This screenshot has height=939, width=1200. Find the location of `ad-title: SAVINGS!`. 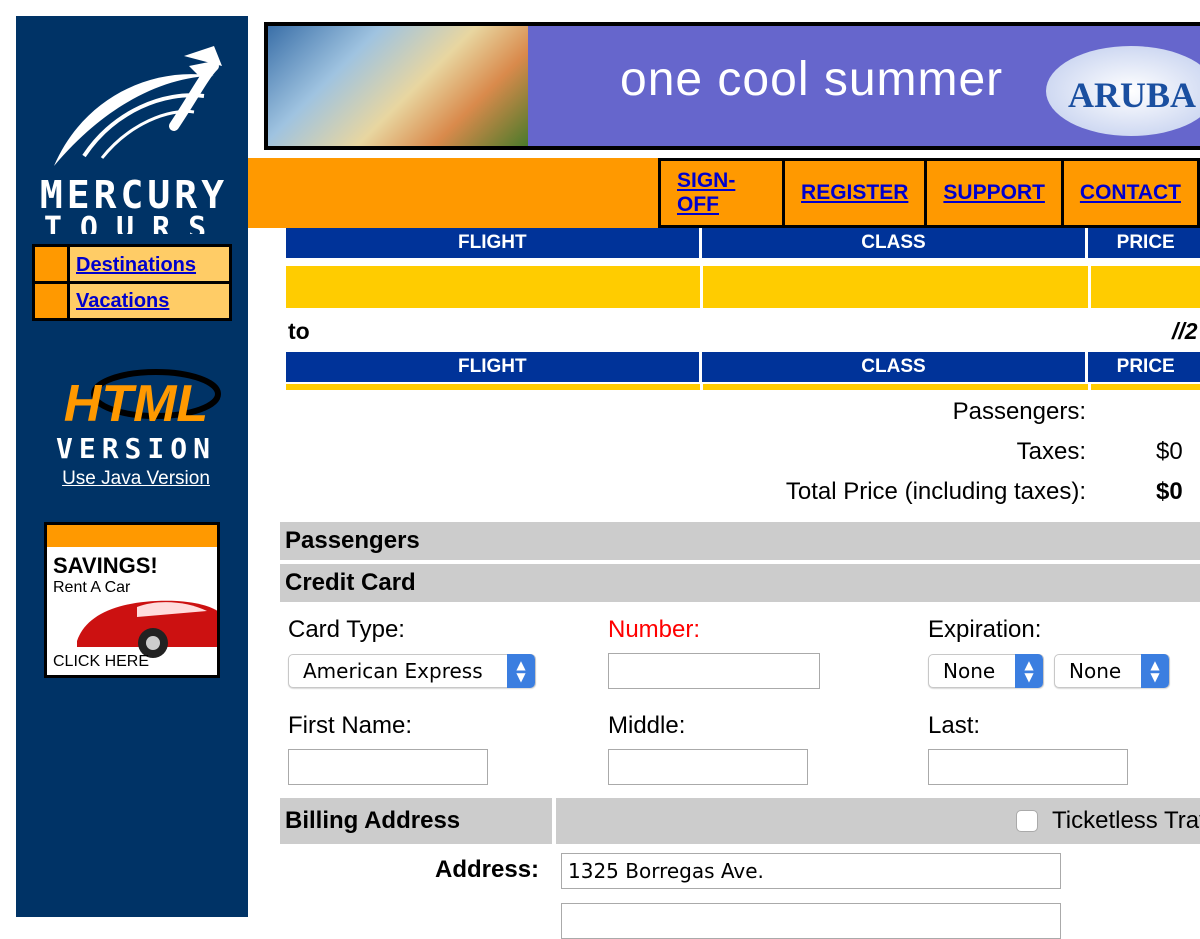

ad-title: SAVINGS! is located at coordinates (105, 565).